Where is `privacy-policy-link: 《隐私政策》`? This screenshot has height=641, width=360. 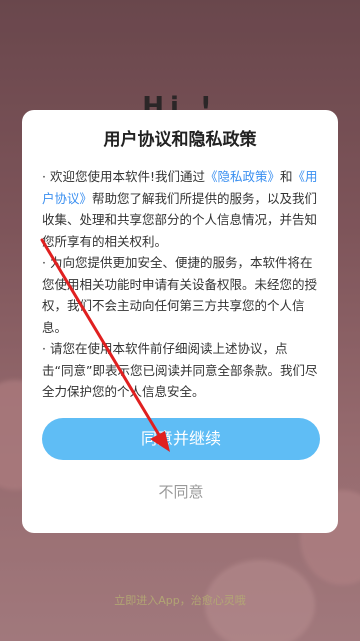
privacy-policy-link: 《隐私政策》 is located at coordinates (242, 176).